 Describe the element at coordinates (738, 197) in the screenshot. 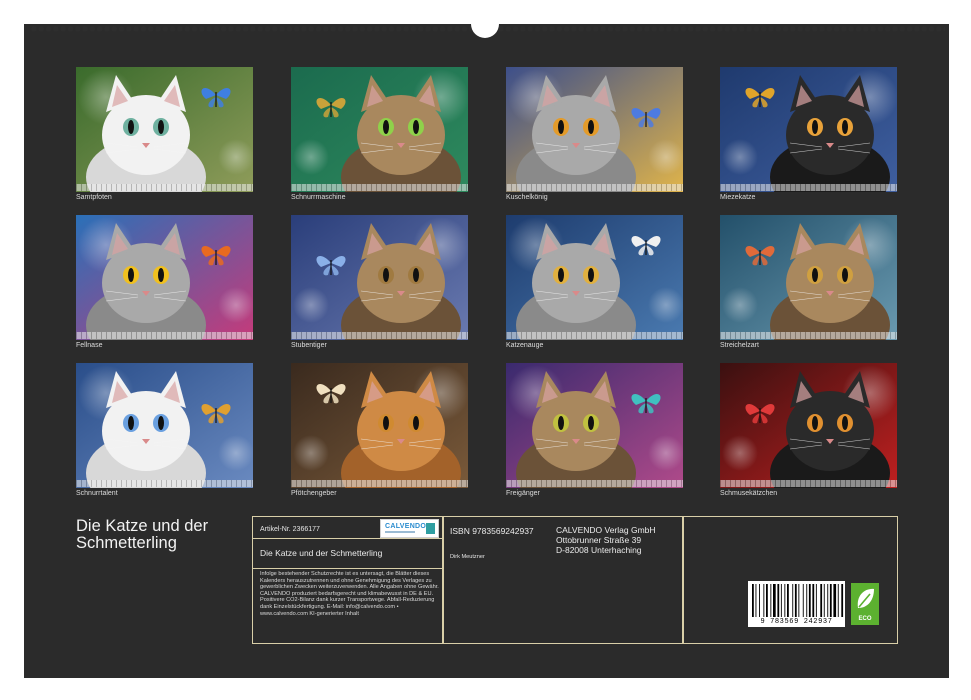

I see `month-caption: Miezekatze` at that location.